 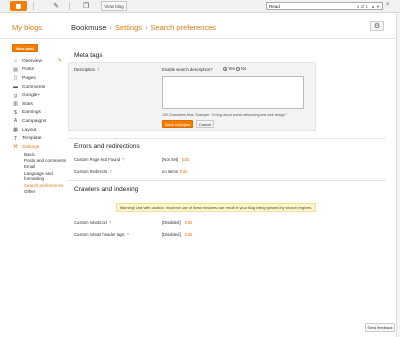 What do you see at coordinates (88, 55) in the screenshot?
I see `meta-tags-heading: Meta tags` at bounding box center [88, 55].